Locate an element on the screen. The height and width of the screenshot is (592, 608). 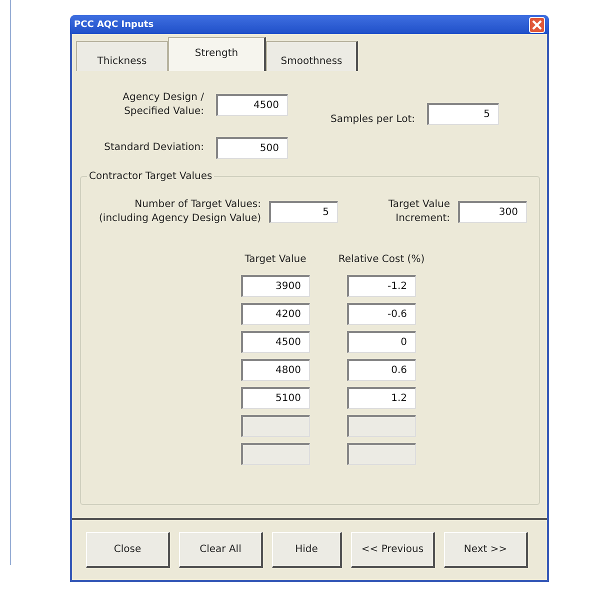
close-icon is located at coordinates (537, 24).